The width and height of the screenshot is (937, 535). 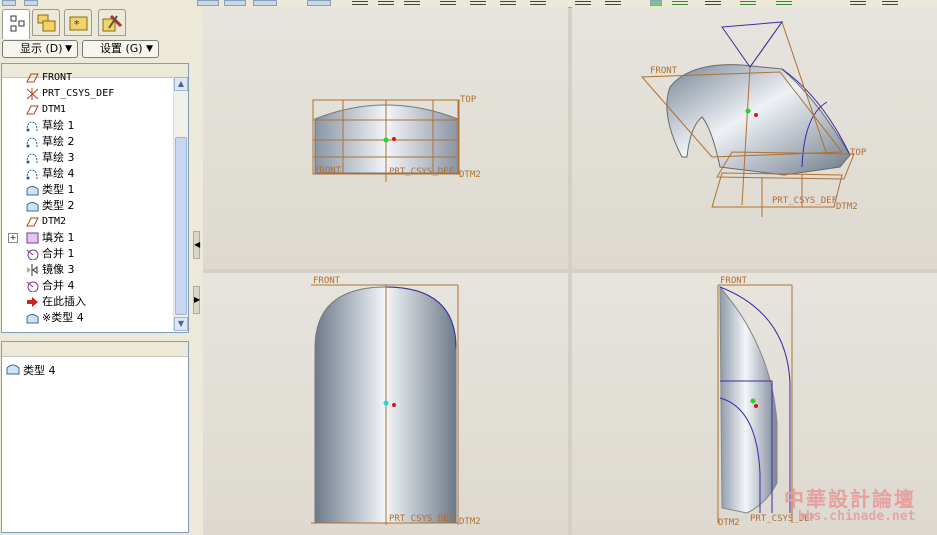 What do you see at coordinates (95, 437) in the screenshot?
I see `selection-panel: 类型 4` at bounding box center [95, 437].